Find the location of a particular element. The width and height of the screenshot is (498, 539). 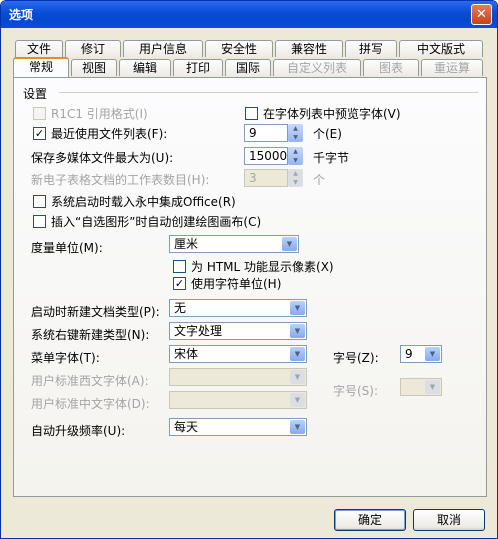

max-media-label: 保存多媒体文件最大为(U): is located at coordinates (102, 158).